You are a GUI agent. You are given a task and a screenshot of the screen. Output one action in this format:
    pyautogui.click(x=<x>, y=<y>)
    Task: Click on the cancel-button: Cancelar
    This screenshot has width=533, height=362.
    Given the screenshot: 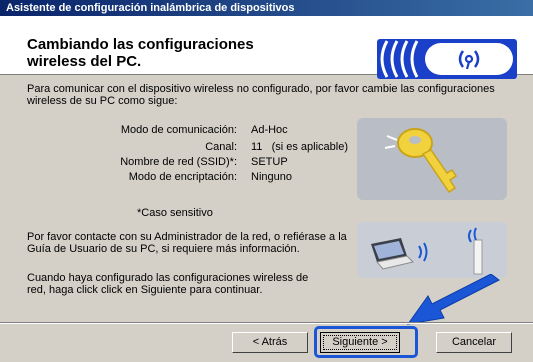 What is the action you would take?
    pyautogui.click(x=474, y=342)
    